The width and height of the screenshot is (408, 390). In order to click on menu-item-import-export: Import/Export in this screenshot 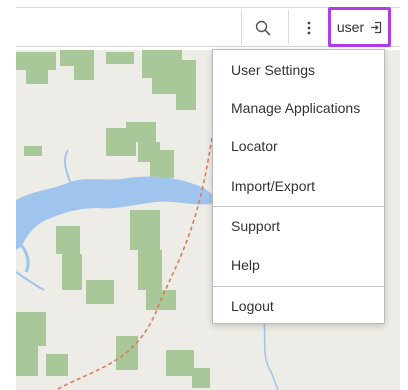, I will do `click(298, 186)`.